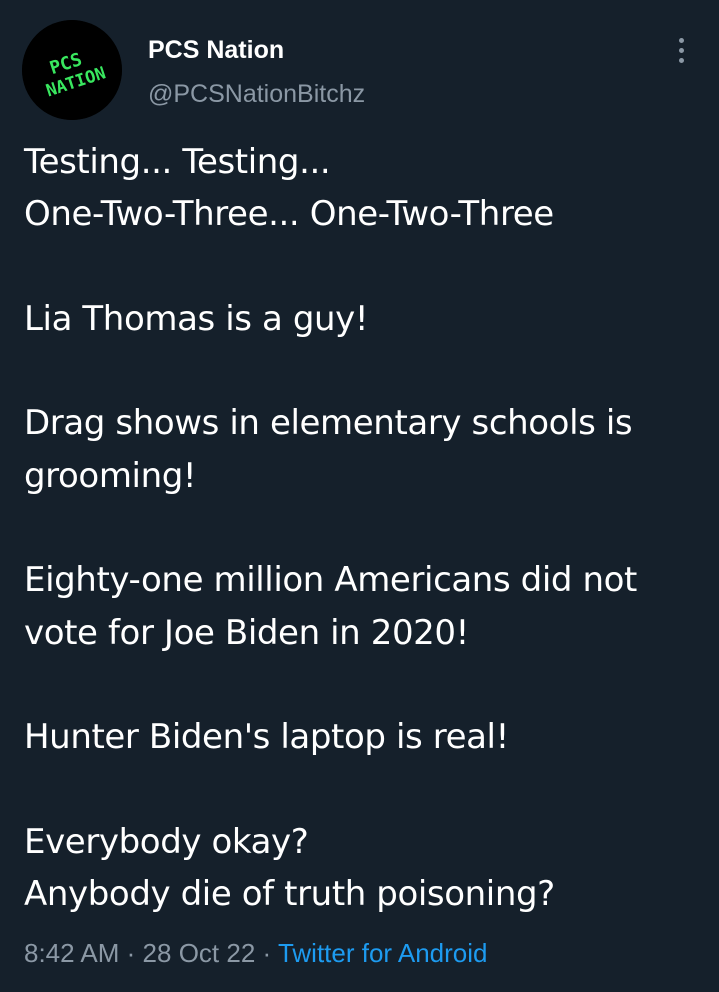  I want to click on tweet-line: Eighty-one million Americans did not, so click(330, 580).